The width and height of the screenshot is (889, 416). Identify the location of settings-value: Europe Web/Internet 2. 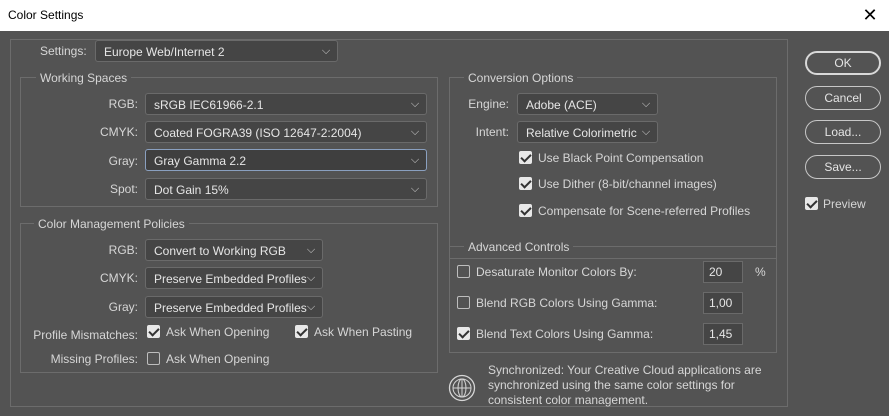
(164, 52).